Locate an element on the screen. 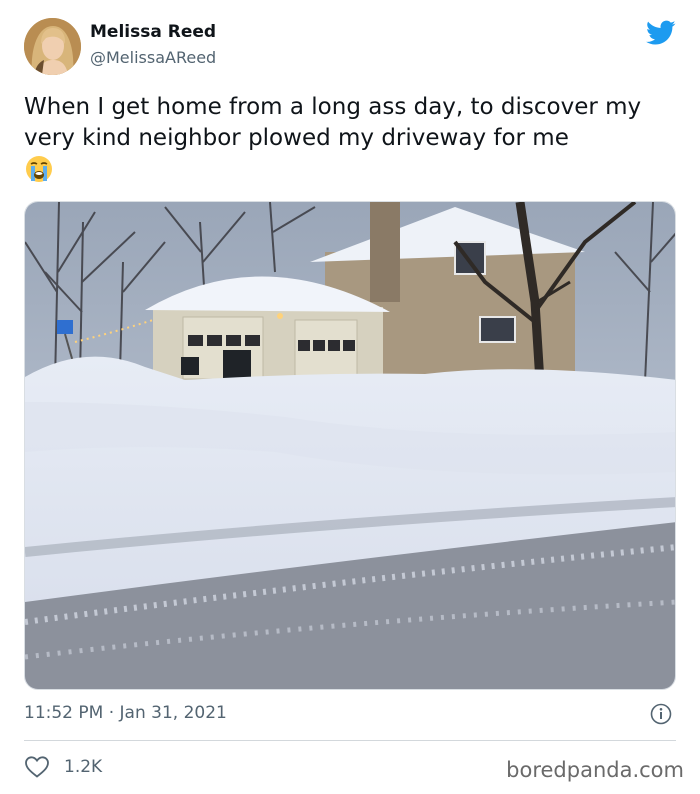 The width and height of the screenshot is (700, 794). divider is located at coordinates (350, 740).